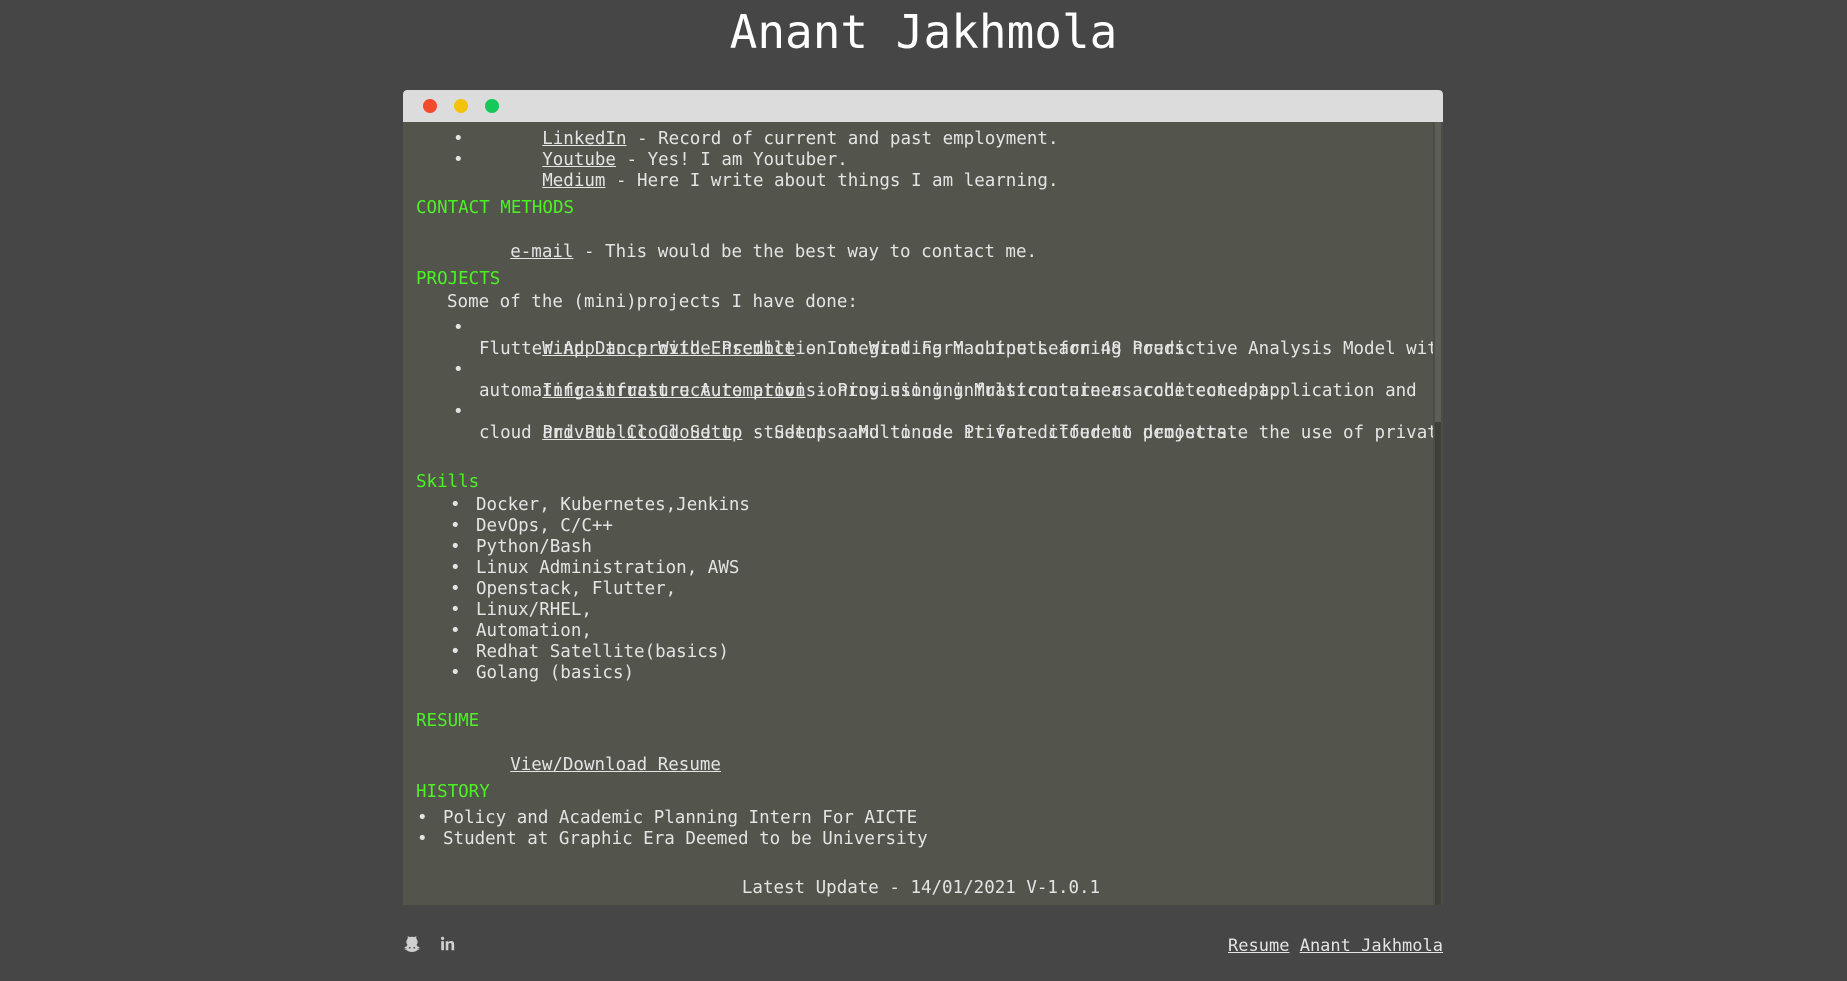  What do you see at coordinates (594, 568) in the screenshot?
I see `skill-item: Linux Administration, AWS` at bounding box center [594, 568].